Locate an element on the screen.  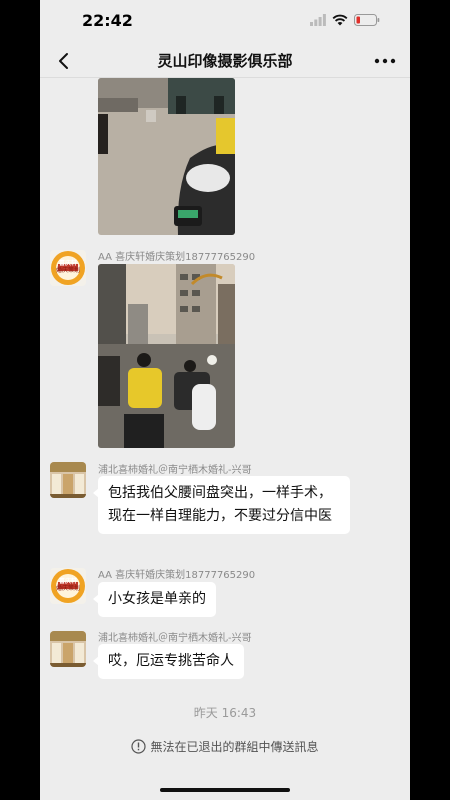
notice-text: 無法在已退出的群組中傳送訊息 is located at coordinates (234, 747).